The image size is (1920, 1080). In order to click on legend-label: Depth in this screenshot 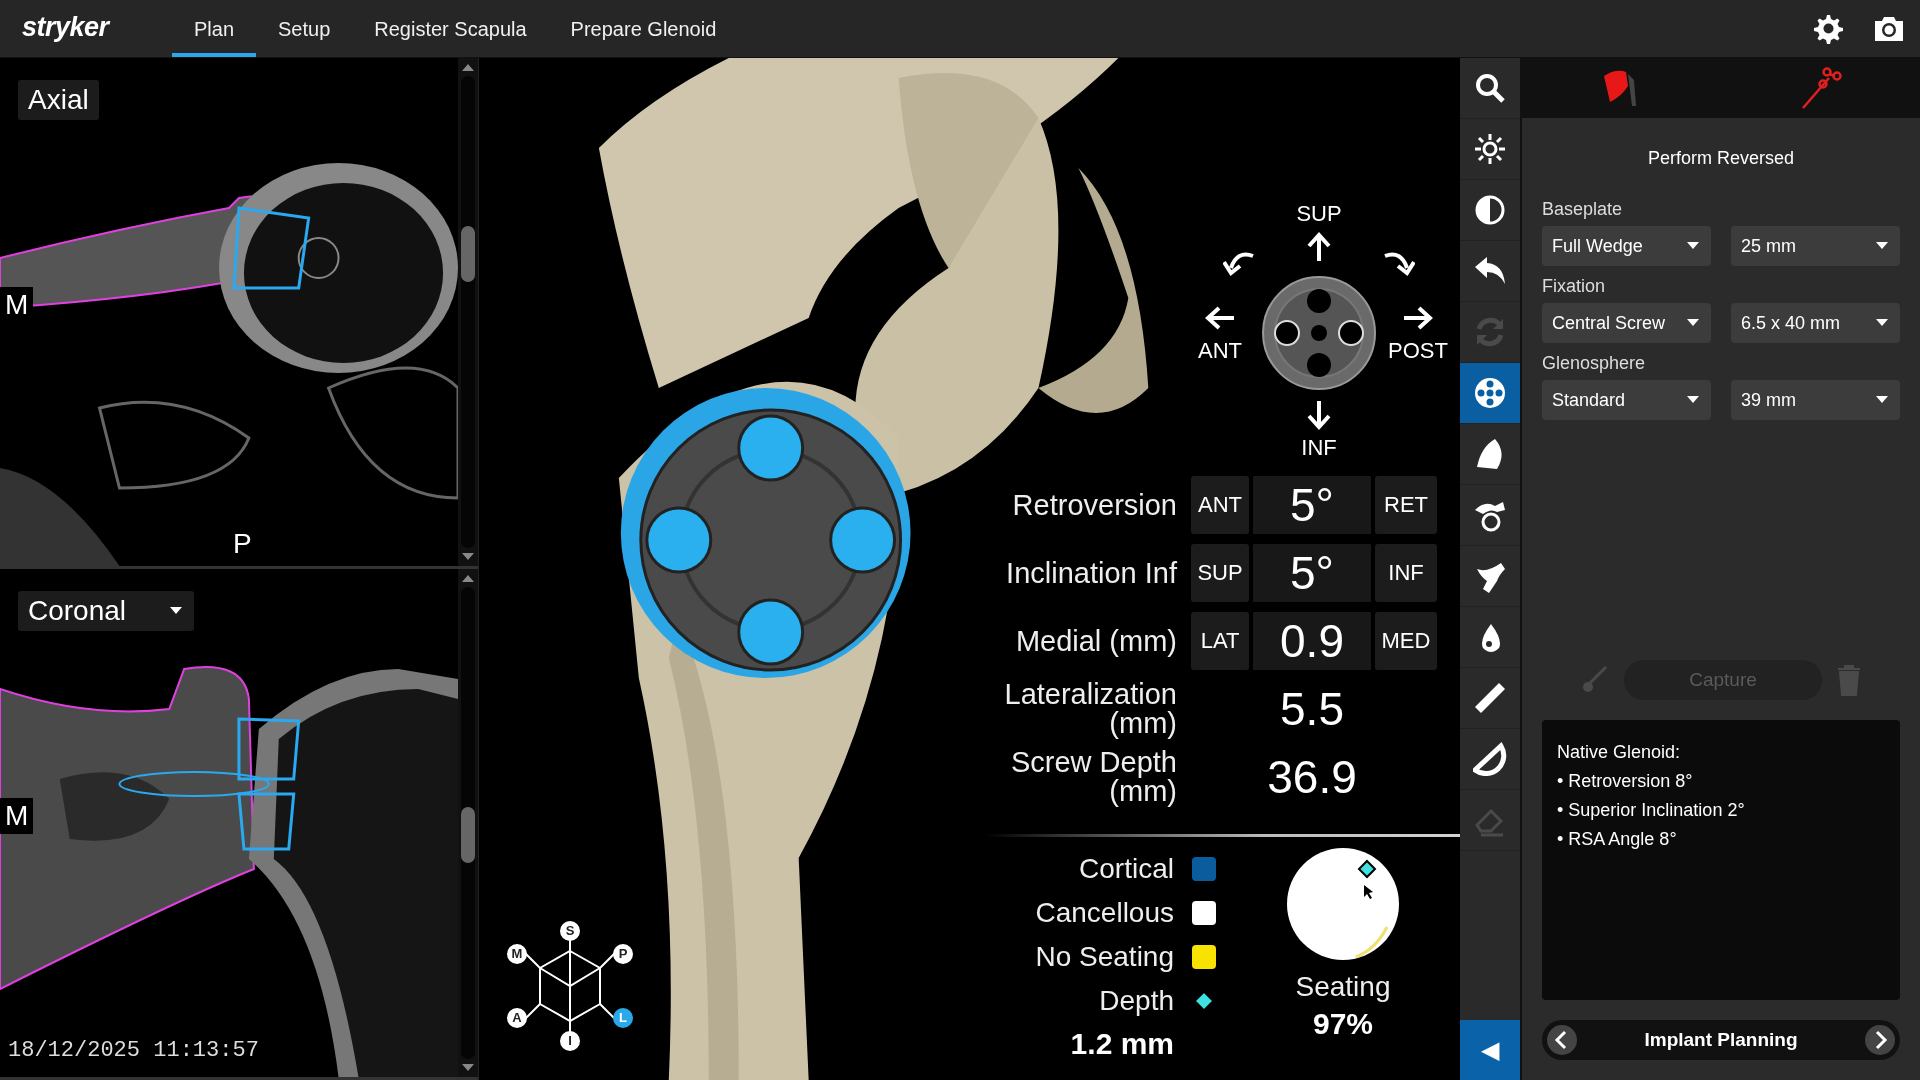, I will do `click(1136, 1001)`.